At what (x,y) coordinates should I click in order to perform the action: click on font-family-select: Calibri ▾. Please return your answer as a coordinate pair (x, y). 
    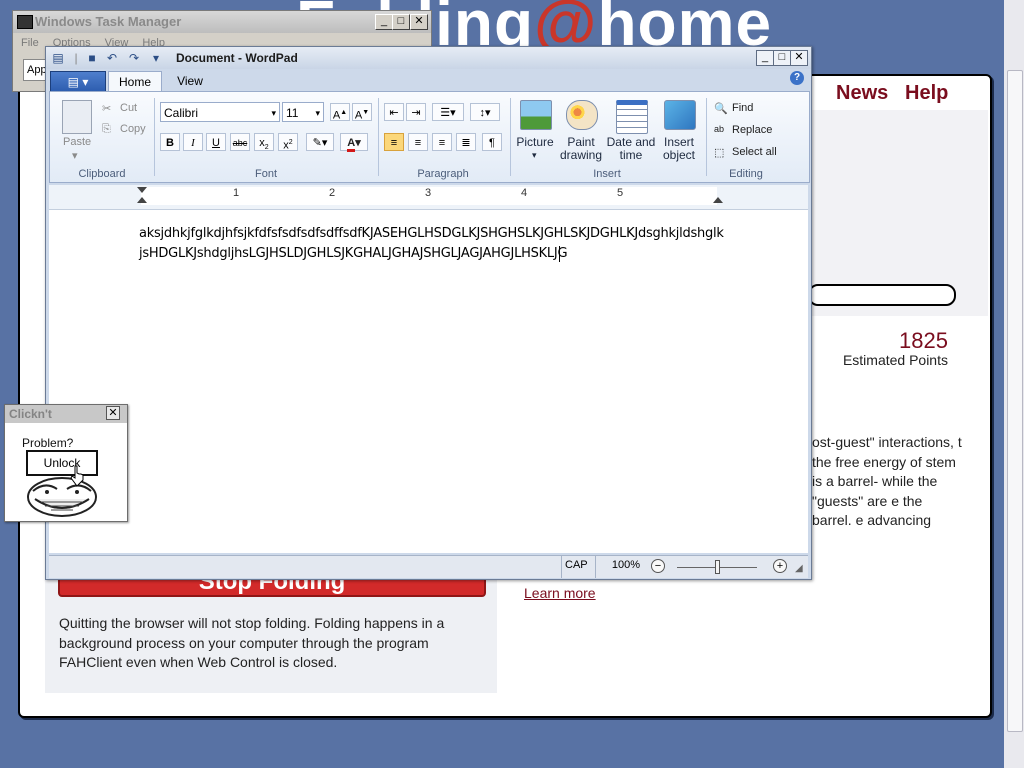
    Looking at the image, I should click on (220, 112).